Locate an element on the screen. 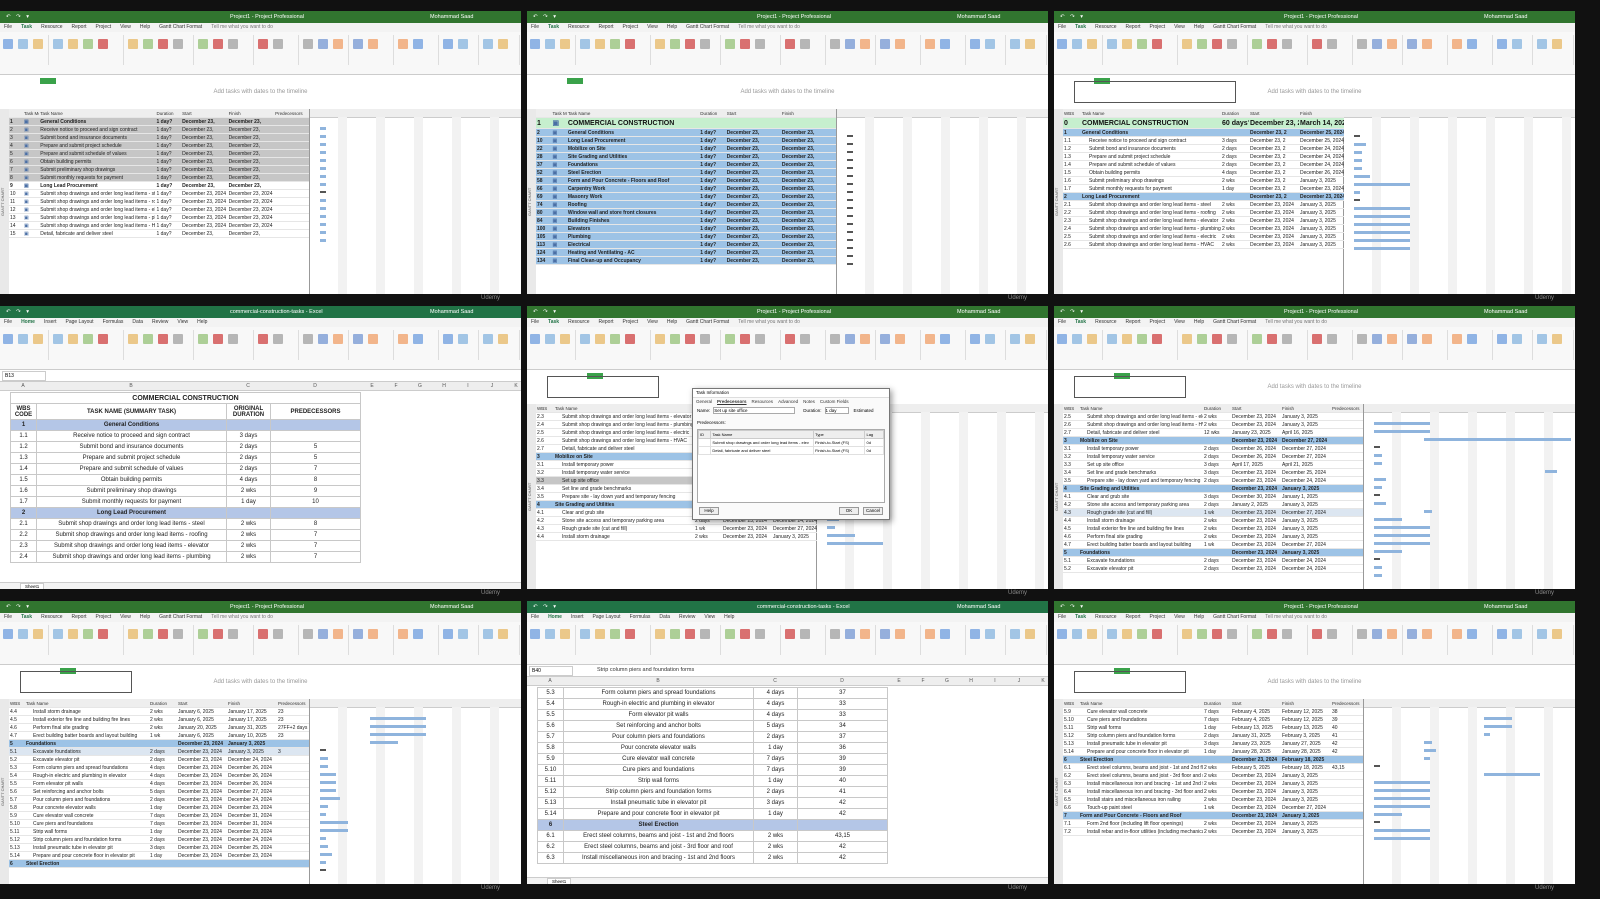 Image resolution: width=1600 pixels, height=899 pixels. table-cell: 2 is located at coordinates (23, 513).